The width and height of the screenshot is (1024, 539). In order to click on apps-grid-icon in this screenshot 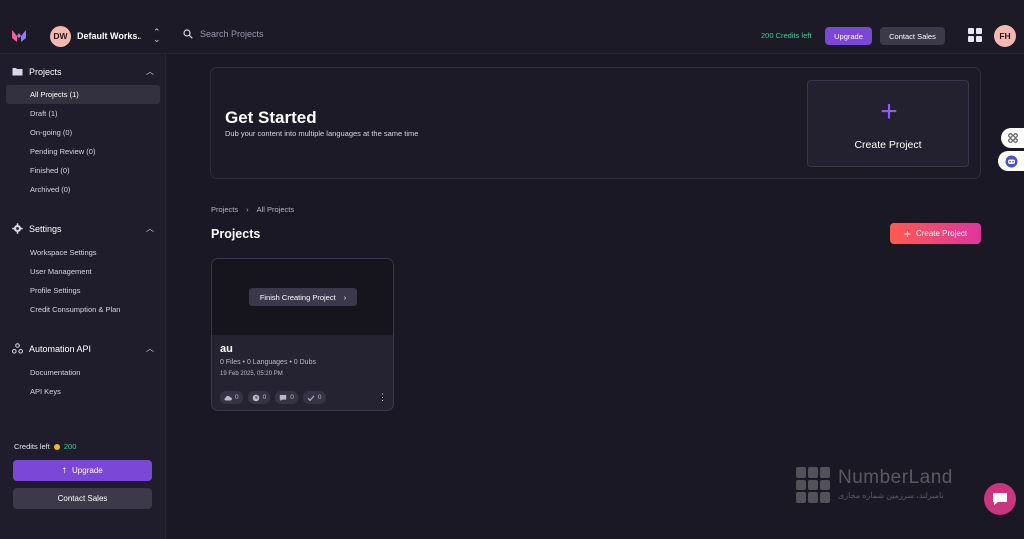, I will do `click(975, 35)`.